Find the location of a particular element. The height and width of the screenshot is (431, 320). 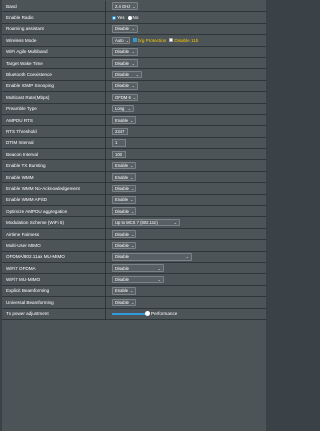

setting-label-ofdma-802-11ax-mu-mimo: OFDMA/802.11ax MU-MIMO is located at coordinates (54, 256).